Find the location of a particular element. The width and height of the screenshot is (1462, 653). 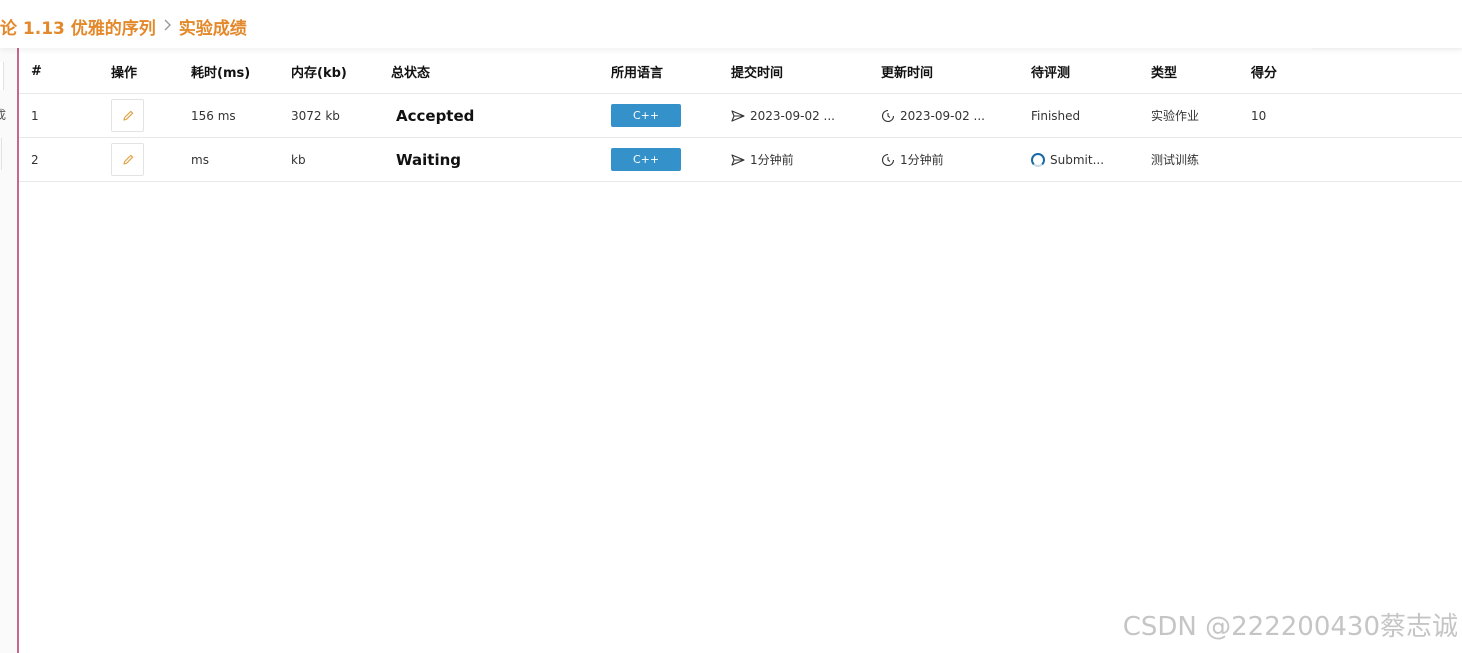

col-header-score: 得分 is located at coordinates (1264, 73).